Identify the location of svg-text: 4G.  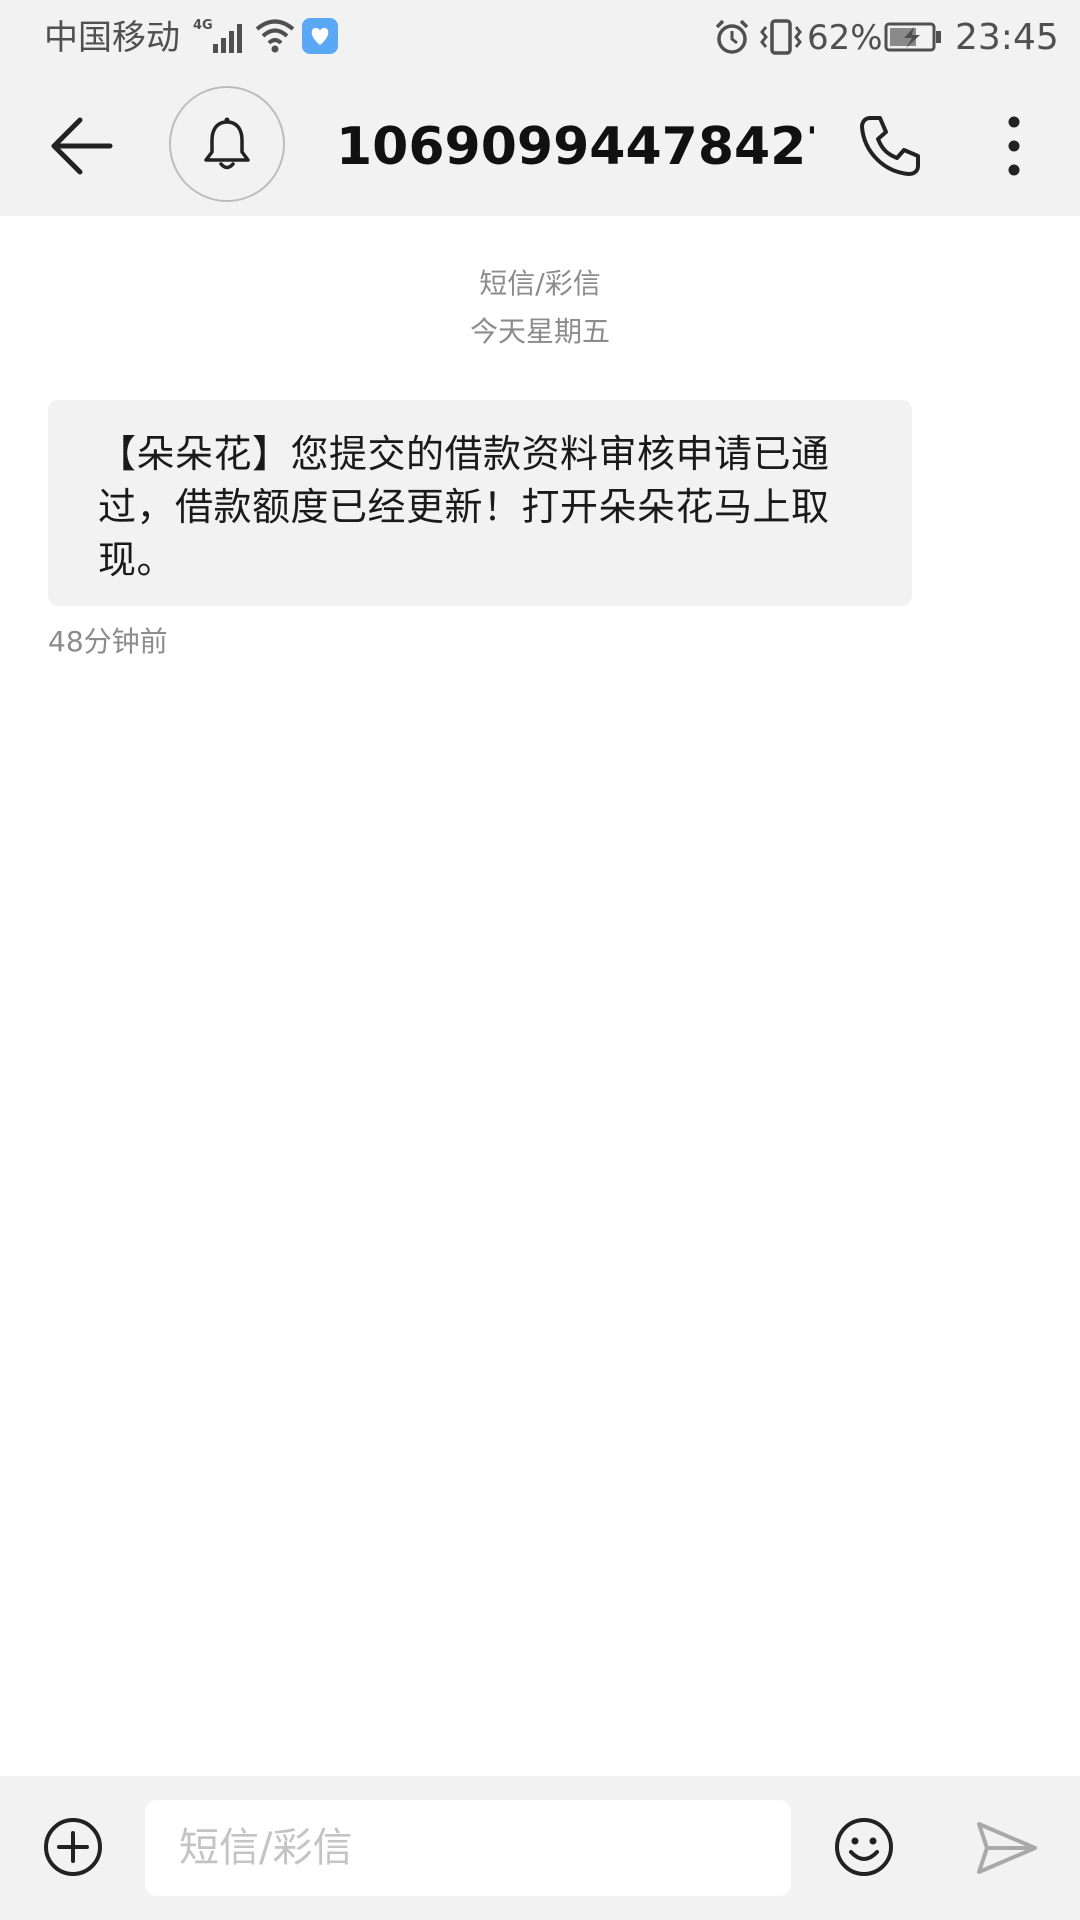
(203, 25).